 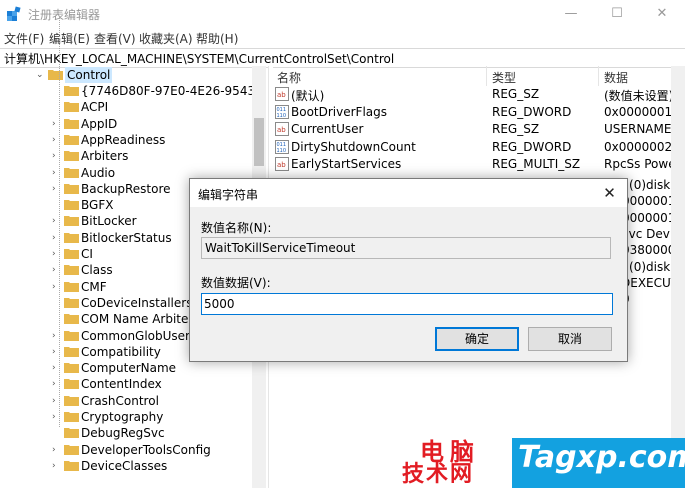 I want to click on tree-item: › DeviceClasses, so click(x=126, y=466).